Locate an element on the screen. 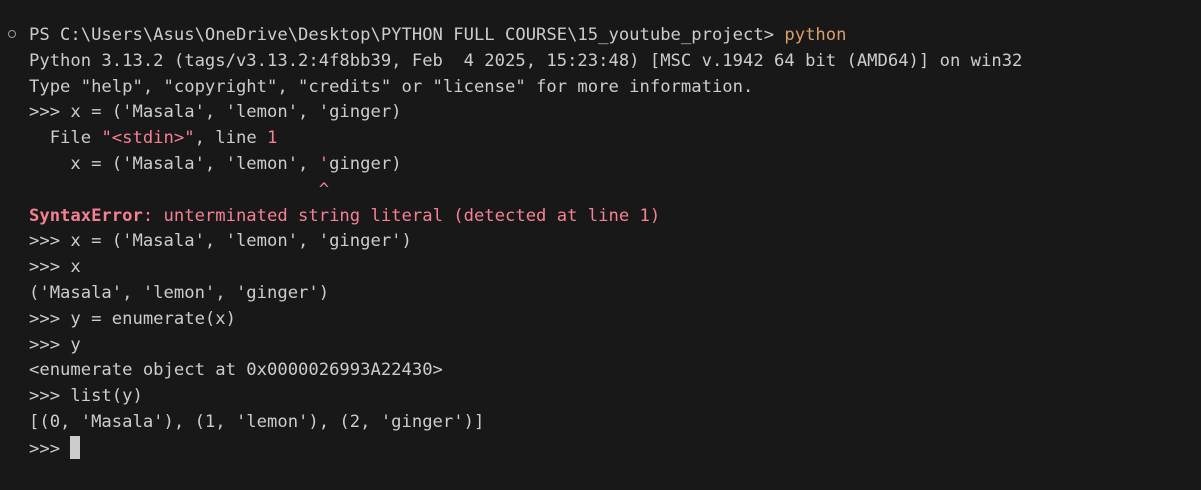 This screenshot has width=1201, height=490. traceback-line-number: 1 is located at coordinates (272, 138).